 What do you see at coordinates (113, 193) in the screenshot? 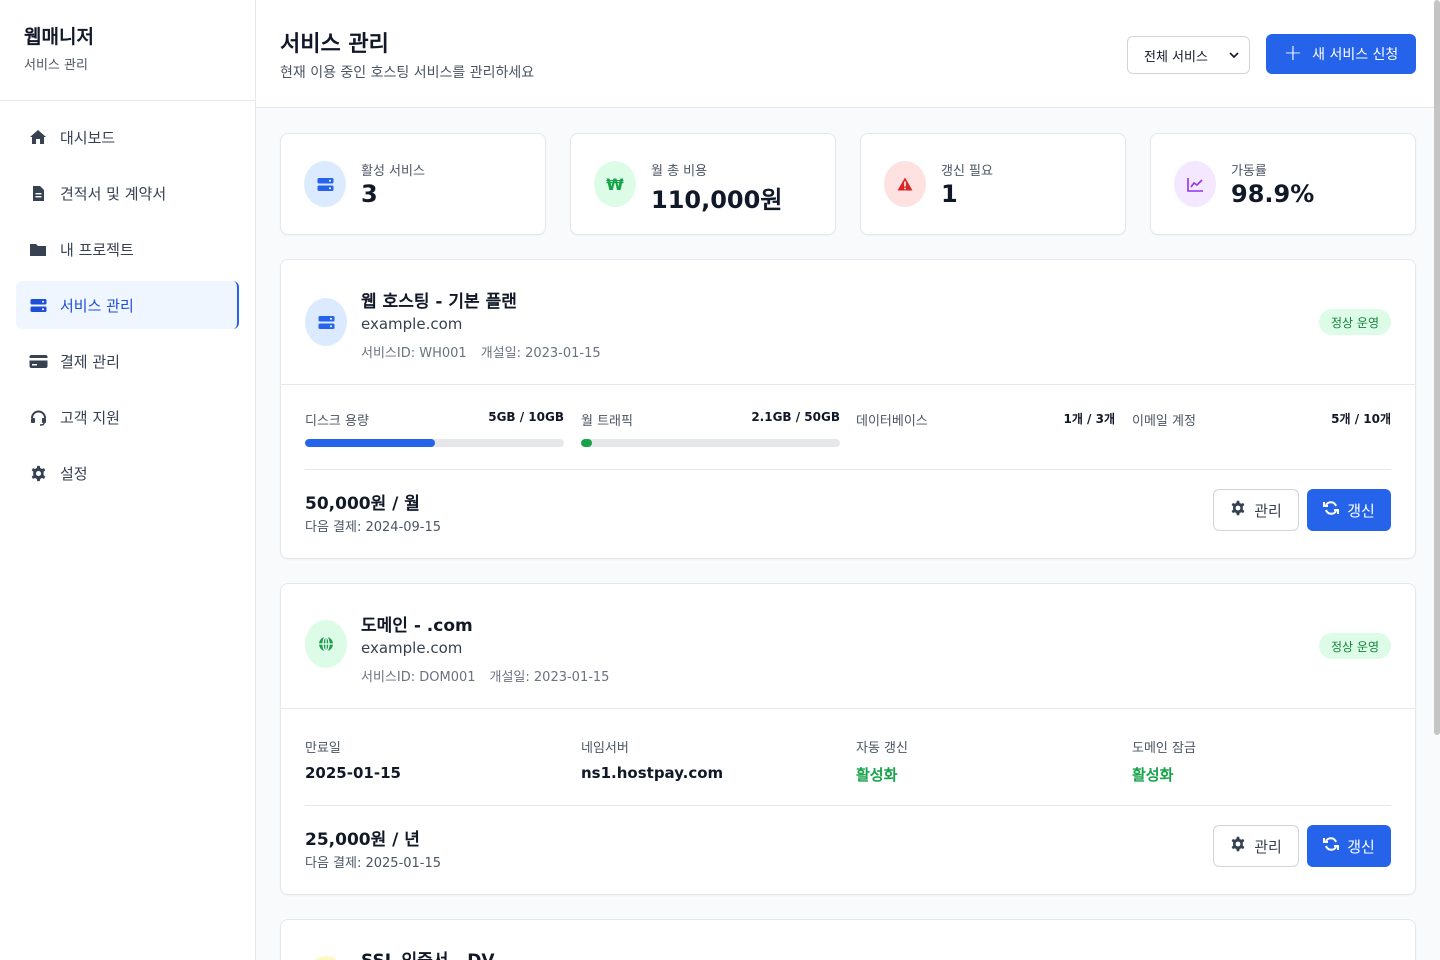
I see `sidebar-item-label: 견적서 및 계약서` at bounding box center [113, 193].